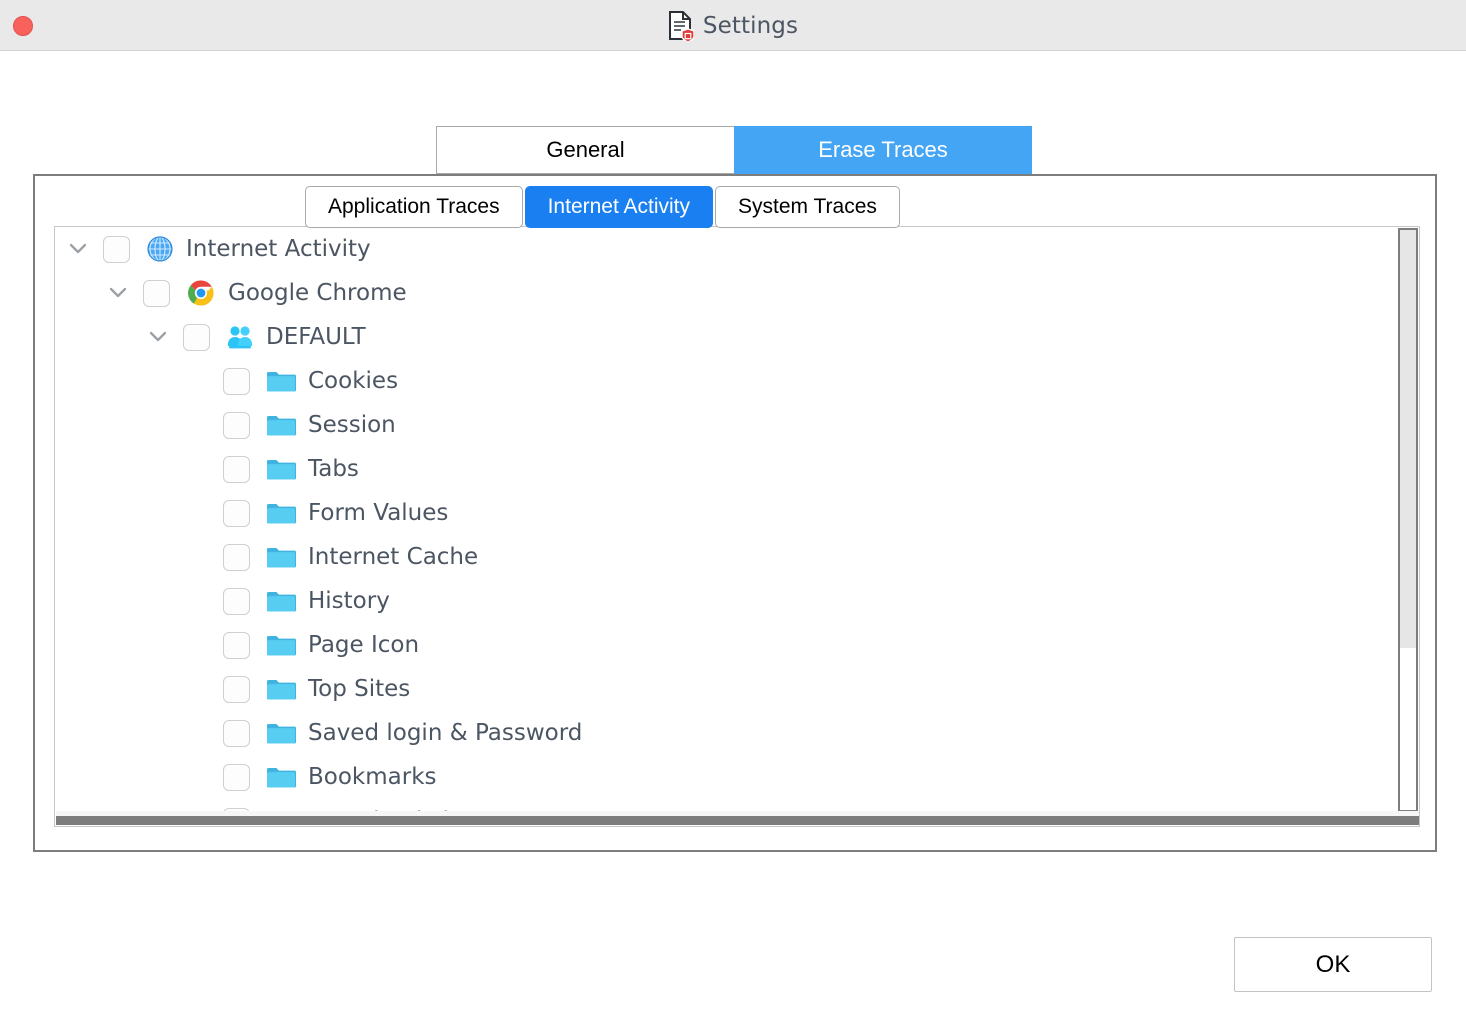 This screenshot has width=1466, height=1033. Describe the element at coordinates (445, 733) in the screenshot. I see `tree-row-label: Saved login & Password` at that location.